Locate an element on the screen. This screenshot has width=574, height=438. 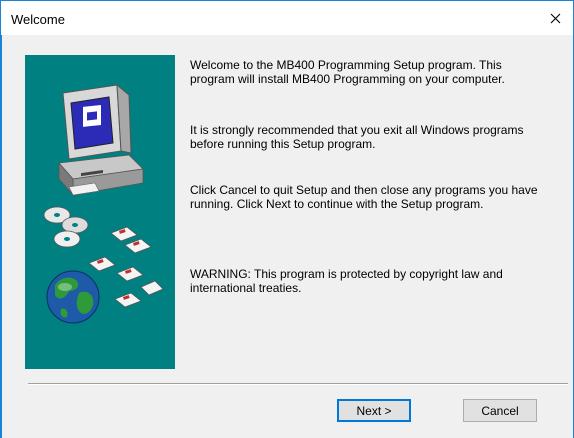
disc-icon is located at coordinates (66, 227).